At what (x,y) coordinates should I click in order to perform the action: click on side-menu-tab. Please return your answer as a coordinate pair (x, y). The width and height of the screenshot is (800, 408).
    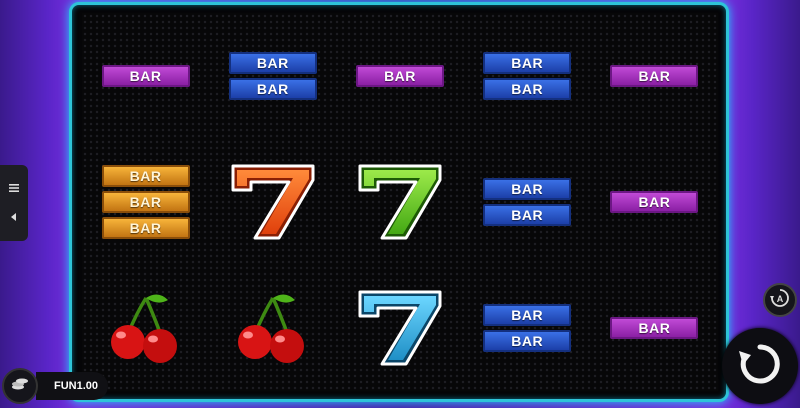
    Looking at the image, I should click on (14, 203).